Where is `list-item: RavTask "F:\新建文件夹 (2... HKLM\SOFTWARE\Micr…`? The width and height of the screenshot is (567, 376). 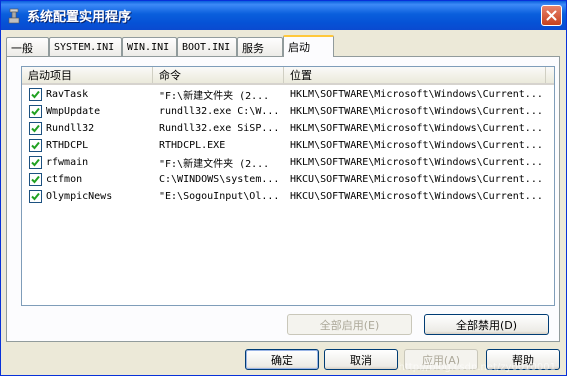
list-item: RavTask "F:\新建文件夹 (2... HKLM\SOFTWARE\Micr… is located at coordinates (288, 94).